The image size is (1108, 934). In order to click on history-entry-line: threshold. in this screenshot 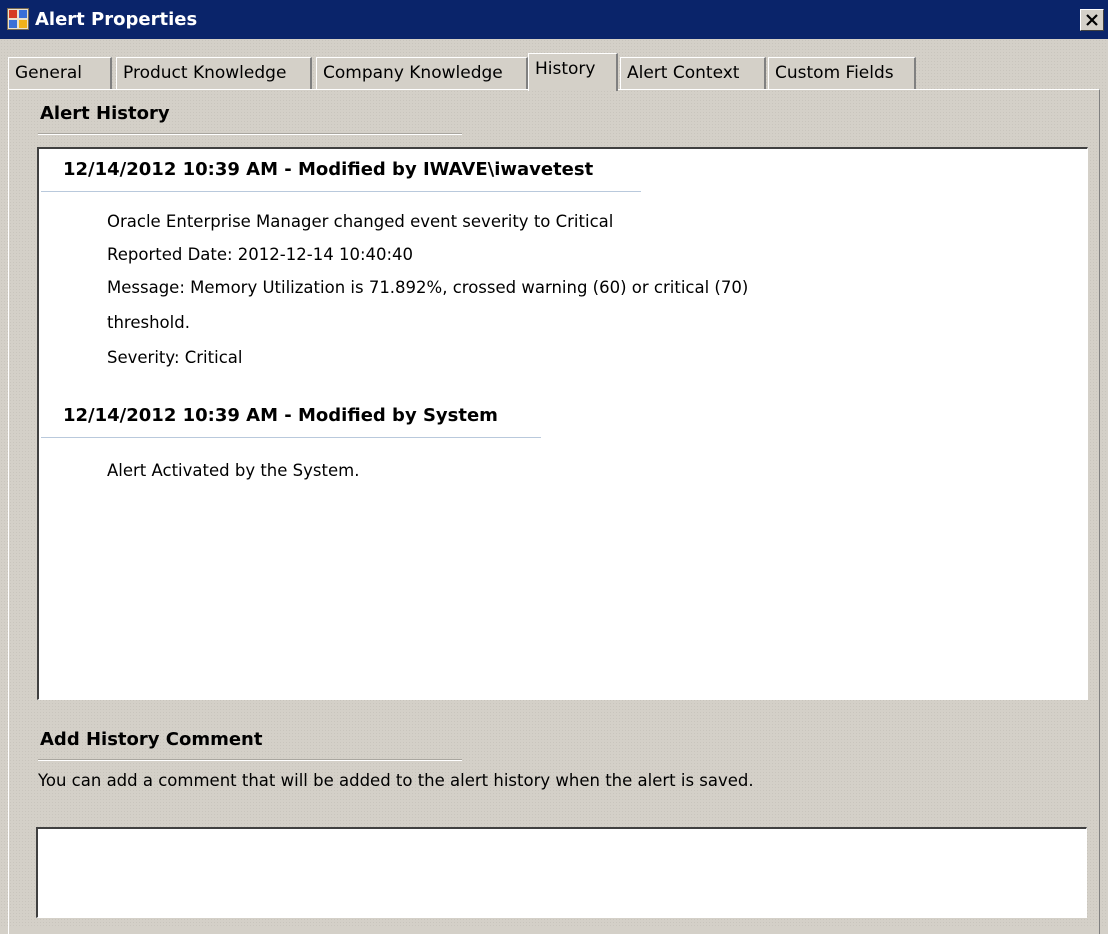, I will do `click(148, 322)`.